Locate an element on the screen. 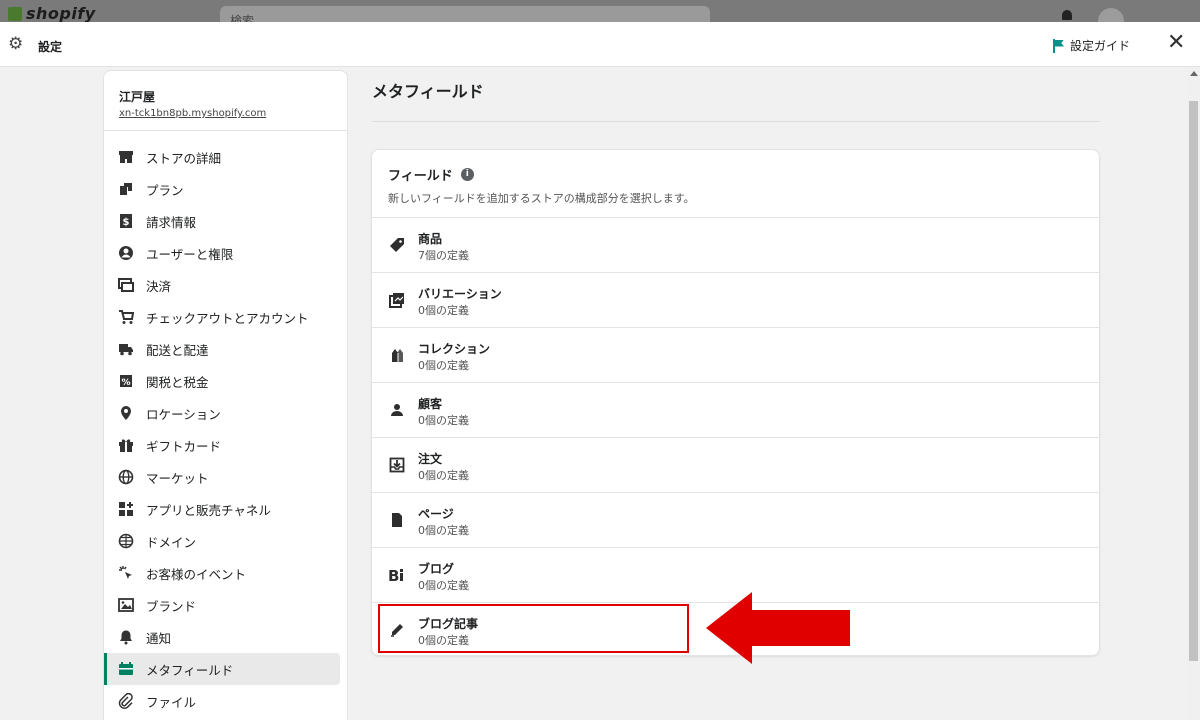  payment-icon is located at coordinates (126, 285).